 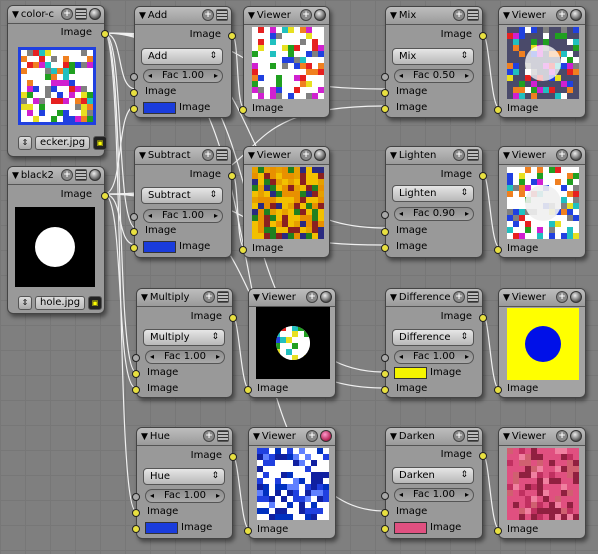 What do you see at coordinates (540, 483) in the screenshot?
I see `viewer-node-darken: ▼ Viewer + Image` at bounding box center [540, 483].